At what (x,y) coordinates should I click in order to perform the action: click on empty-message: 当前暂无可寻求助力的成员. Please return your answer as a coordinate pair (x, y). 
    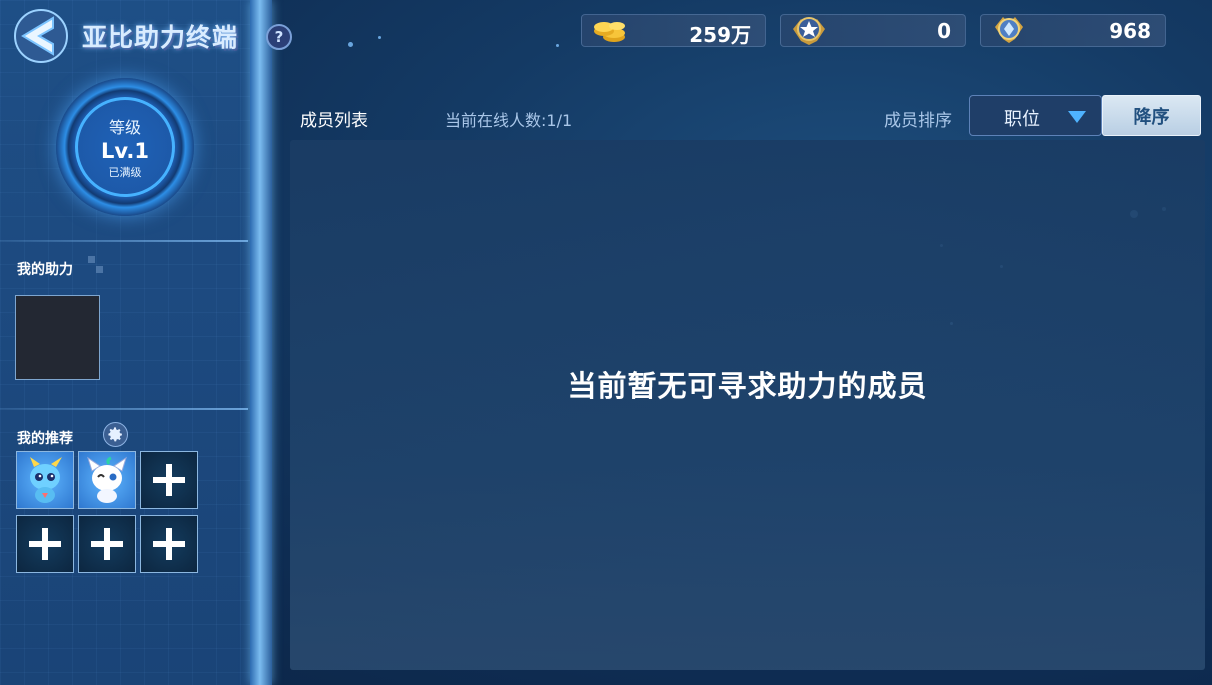
    Looking at the image, I should click on (747, 386).